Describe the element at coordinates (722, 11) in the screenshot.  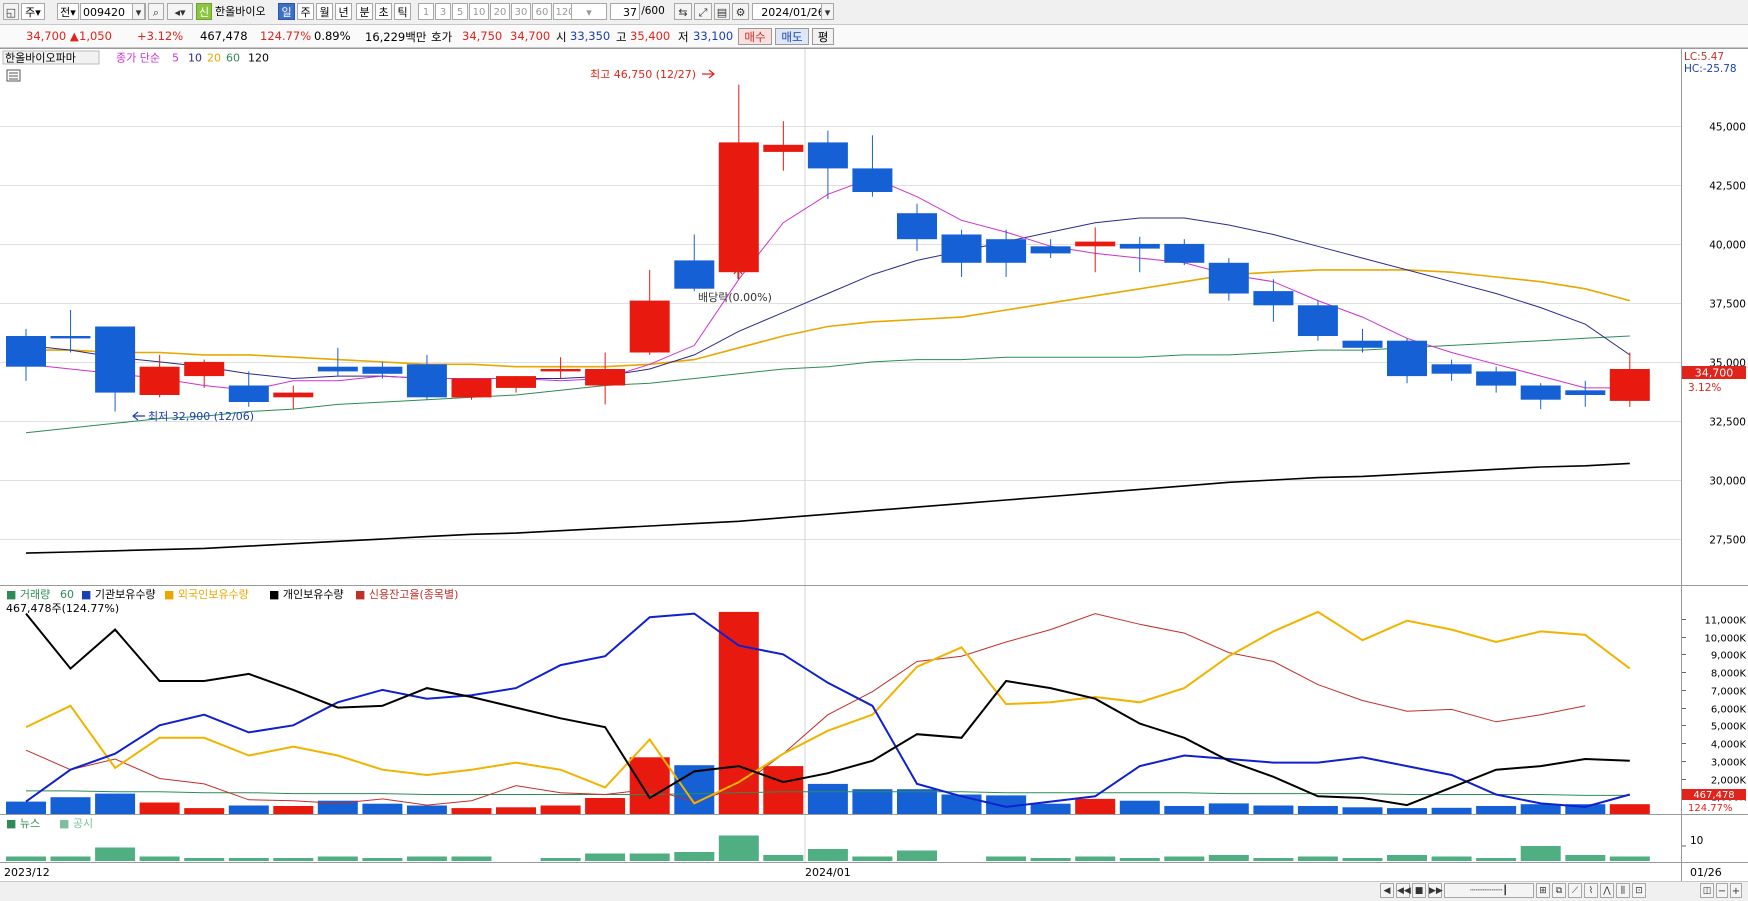
I see `save-icon: ▤` at that location.